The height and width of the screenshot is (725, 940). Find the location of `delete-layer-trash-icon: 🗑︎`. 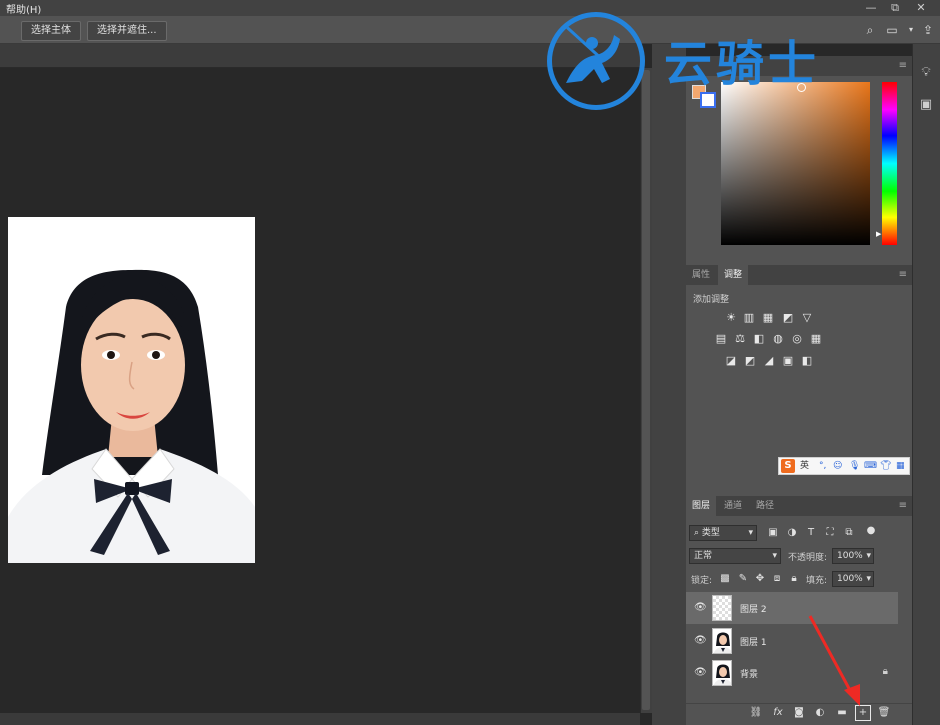

delete-layer-trash-icon: 🗑︎ is located at coordinates (884, 713).